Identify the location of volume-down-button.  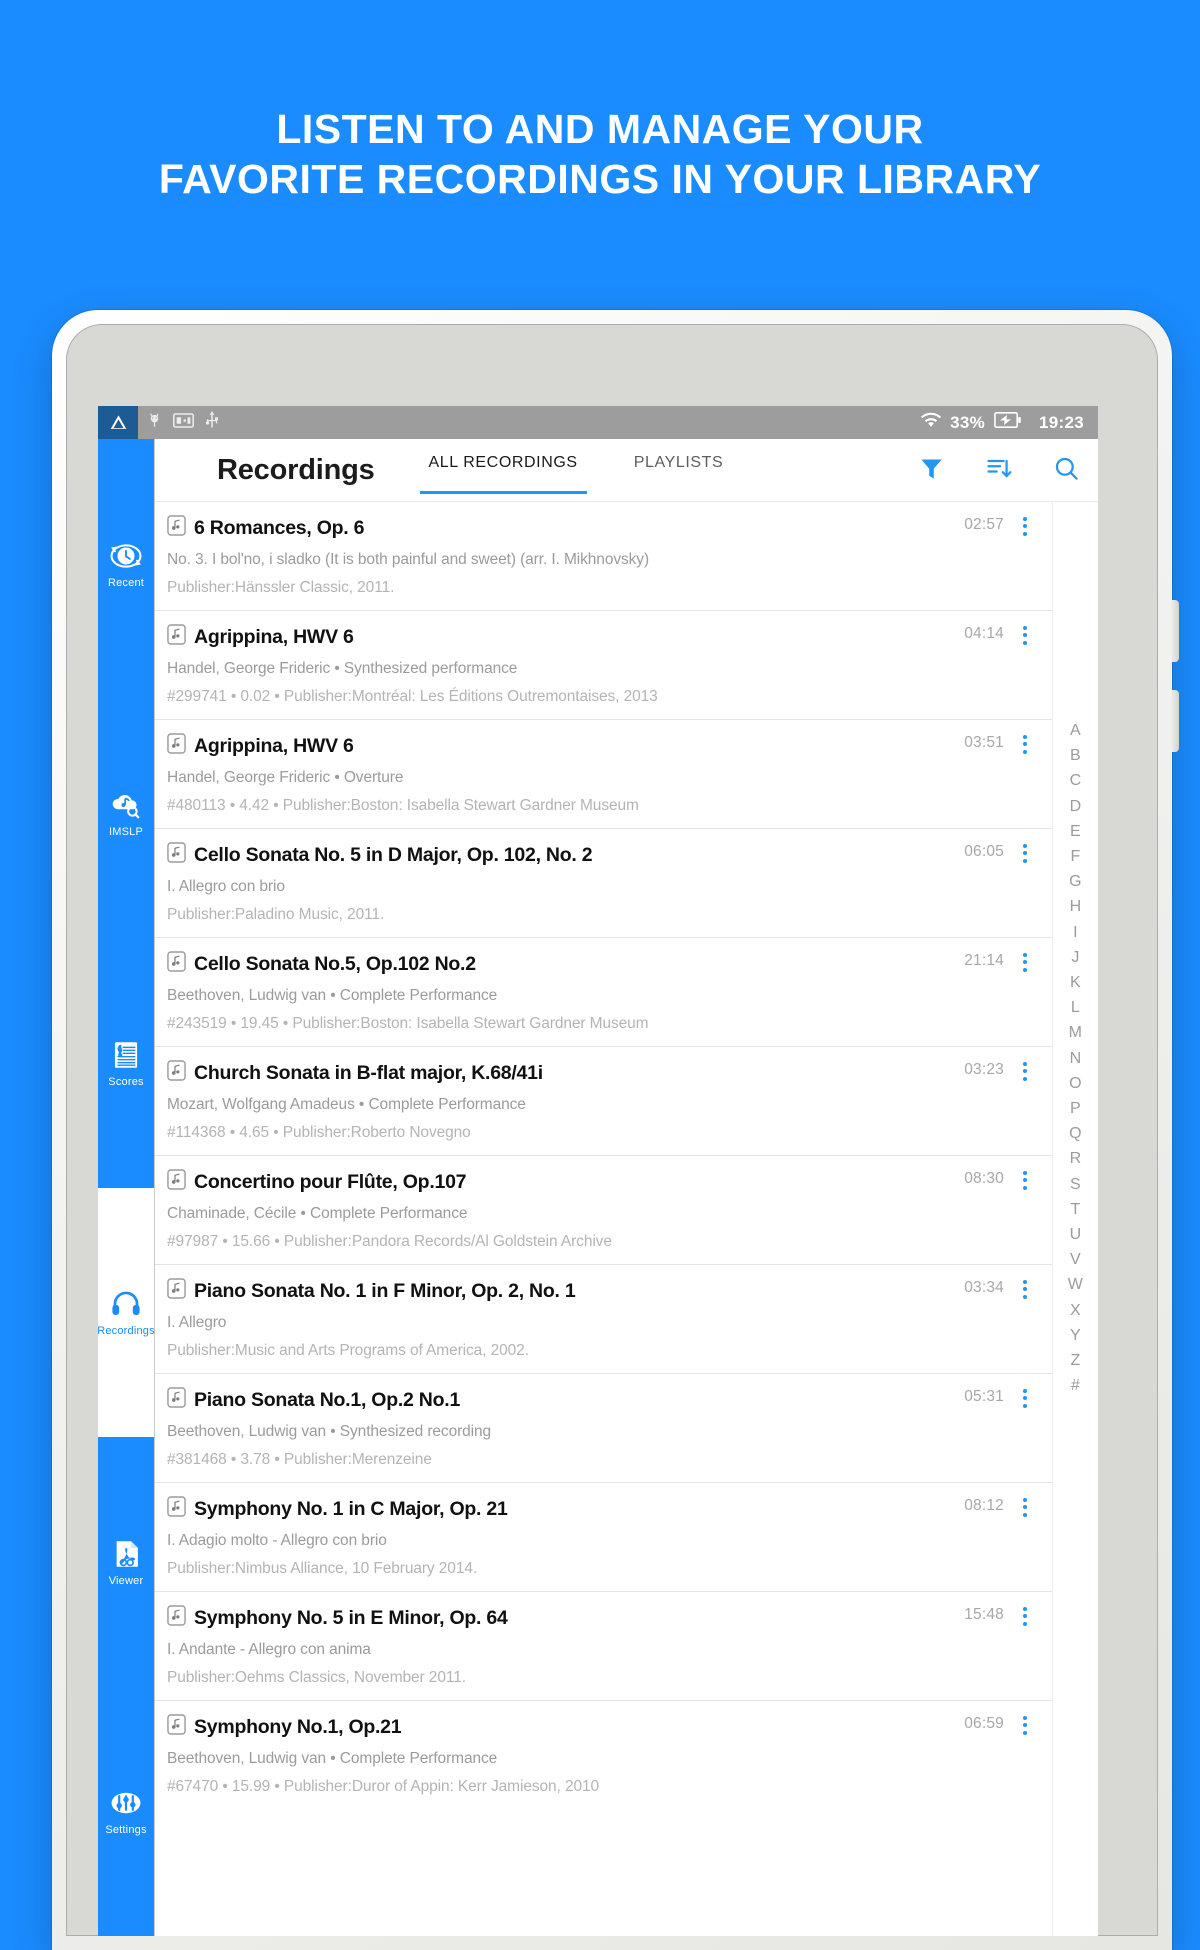
(1175, 721).